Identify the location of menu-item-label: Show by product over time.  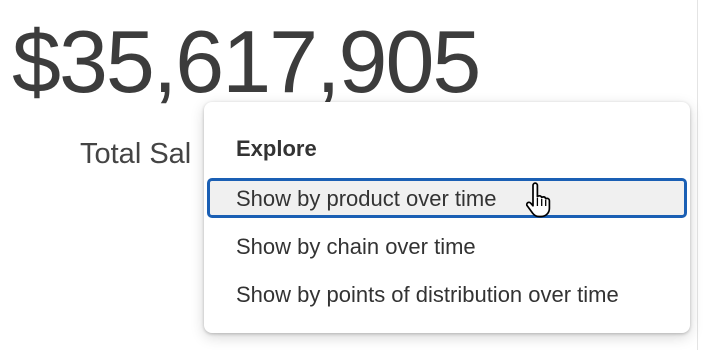
(366, 198).